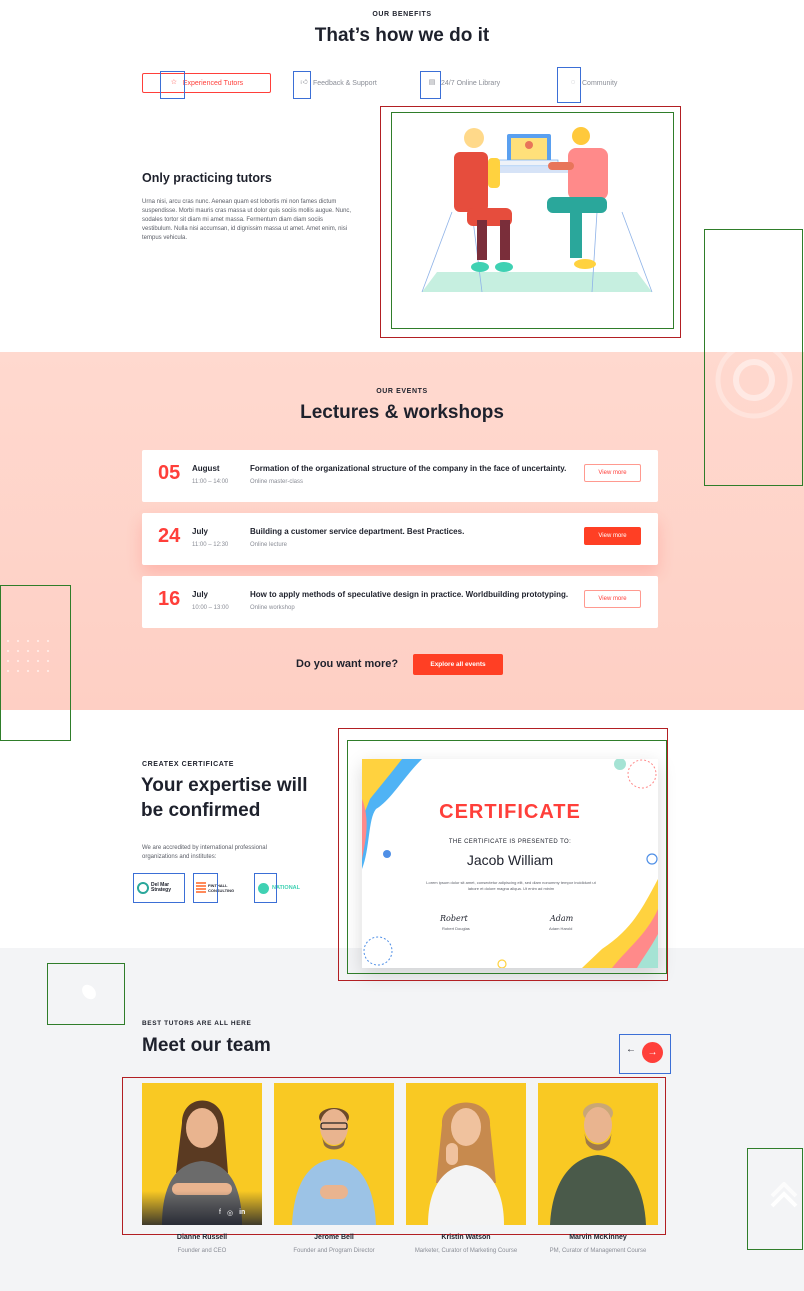 The height and width of the screenshot is (1291, 804). What do you see at coordinates (345, 83) in the screenshot?
I see `tab-label: Feedback & Support` at bounding box center [345, 83].